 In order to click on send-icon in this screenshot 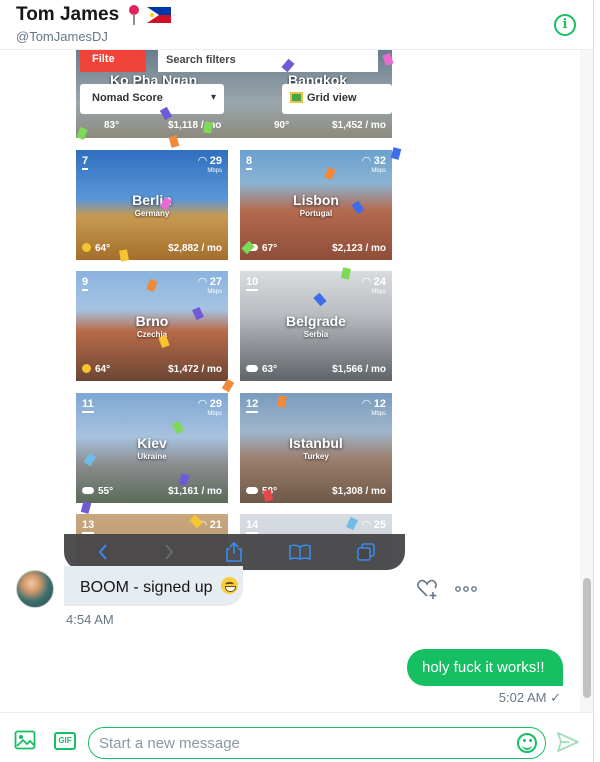, I will do `click(568, 742)`.